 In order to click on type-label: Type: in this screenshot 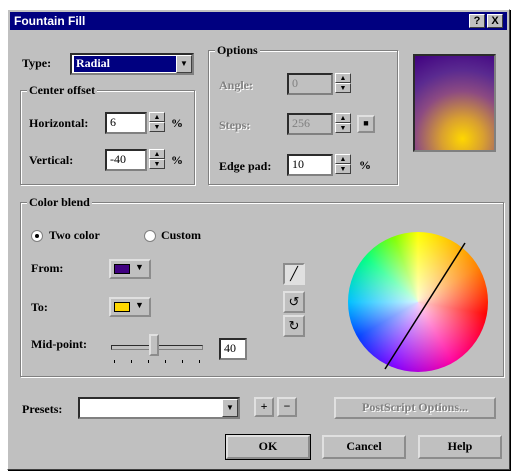, I will do `click(37, 63)`.